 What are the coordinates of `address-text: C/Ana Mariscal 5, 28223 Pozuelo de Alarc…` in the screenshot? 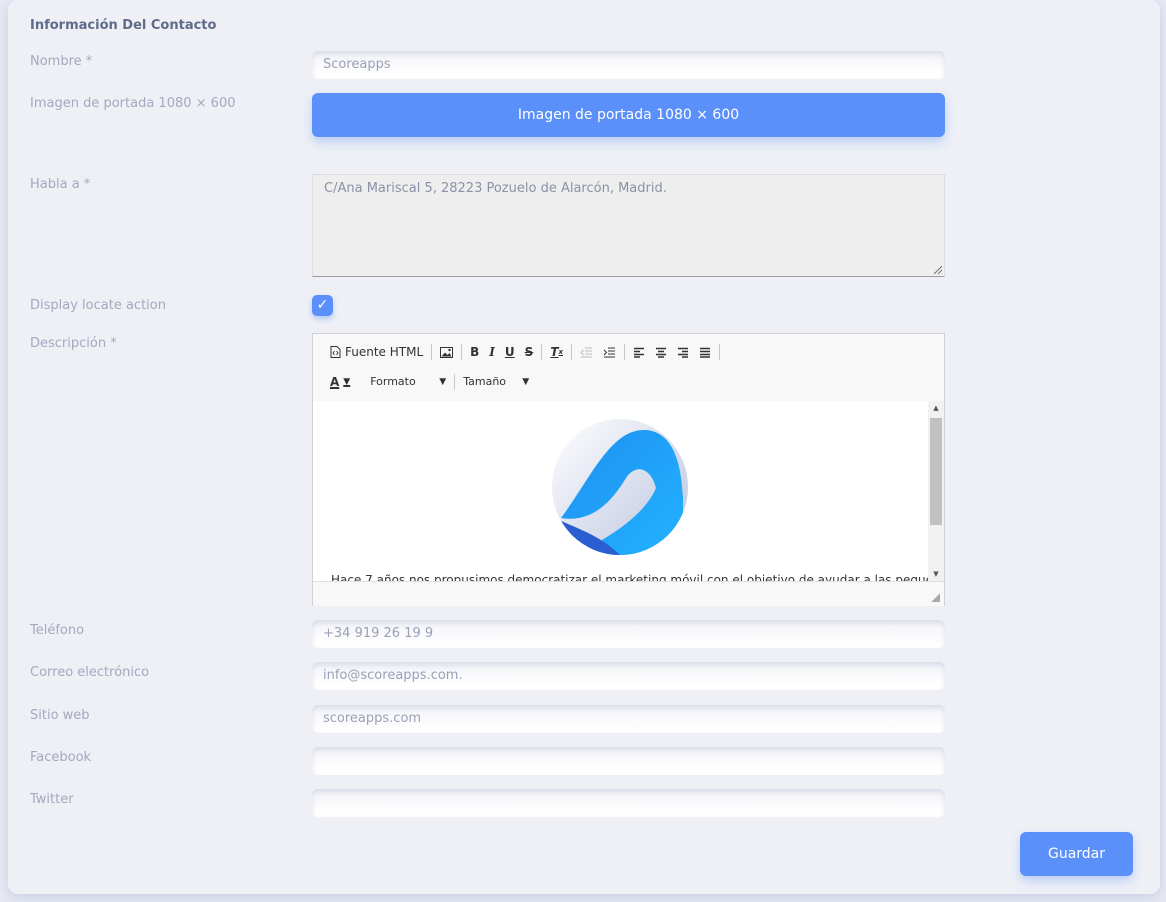 It's located at (495, 188).